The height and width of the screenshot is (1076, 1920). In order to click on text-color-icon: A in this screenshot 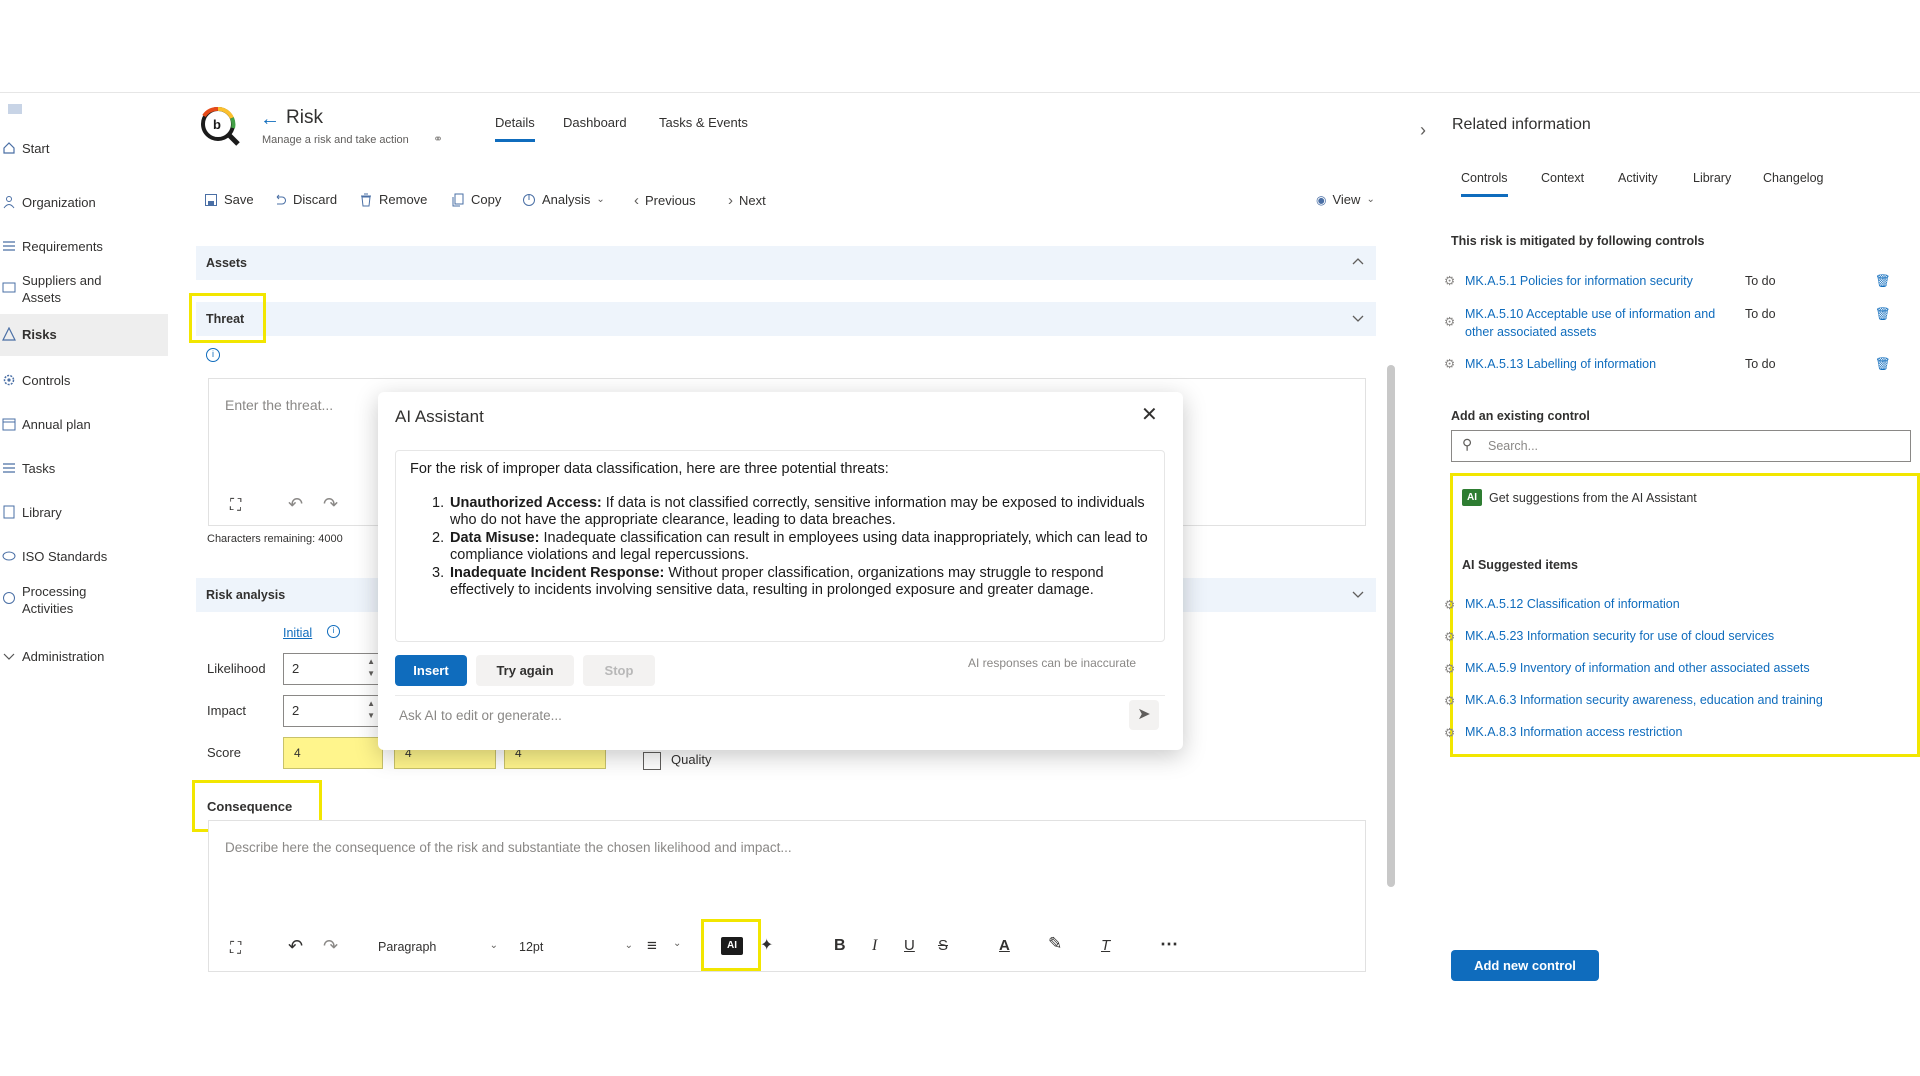, I will do `click(1004, 945)`.